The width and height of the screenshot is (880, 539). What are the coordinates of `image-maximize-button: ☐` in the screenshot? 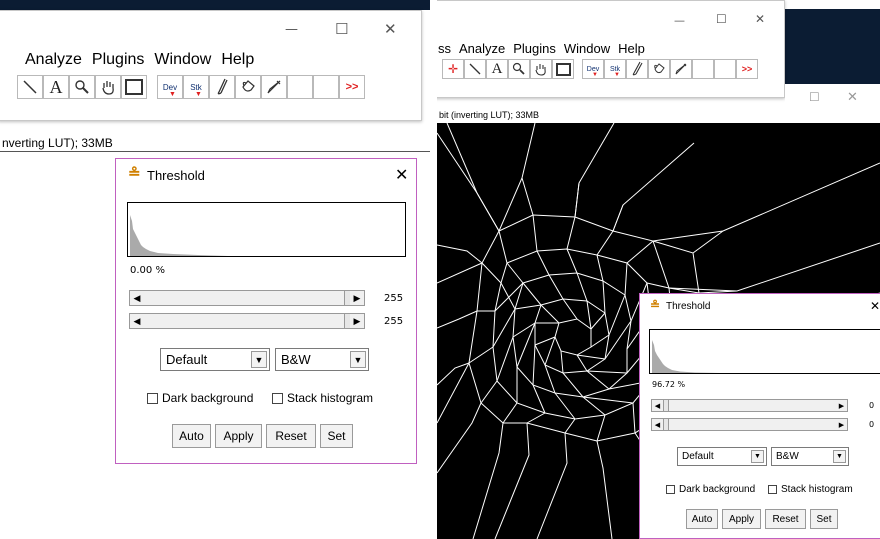 It's located at (814, 97).